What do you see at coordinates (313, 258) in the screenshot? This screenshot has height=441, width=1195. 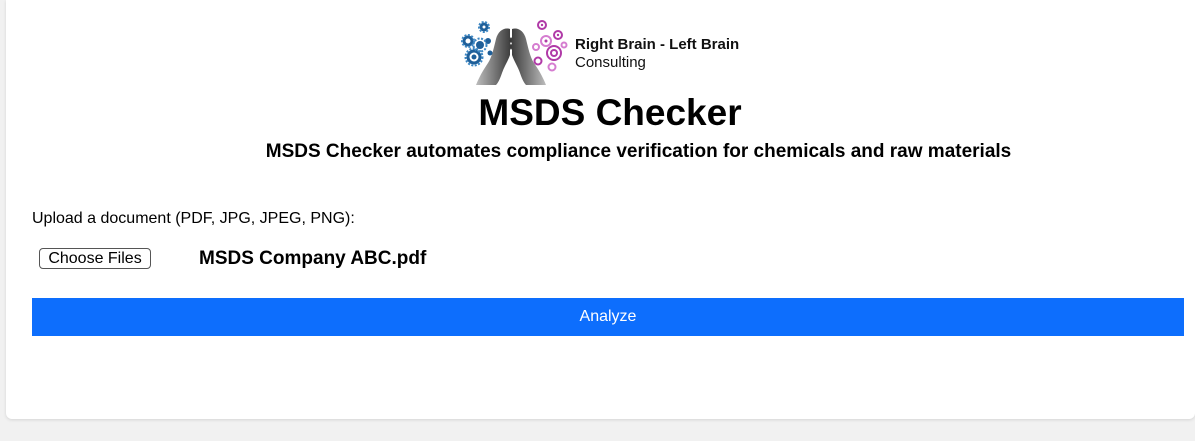 I see `selected-file-name: MSDS Company ABC.pdf` at bounding box center [313, 258].